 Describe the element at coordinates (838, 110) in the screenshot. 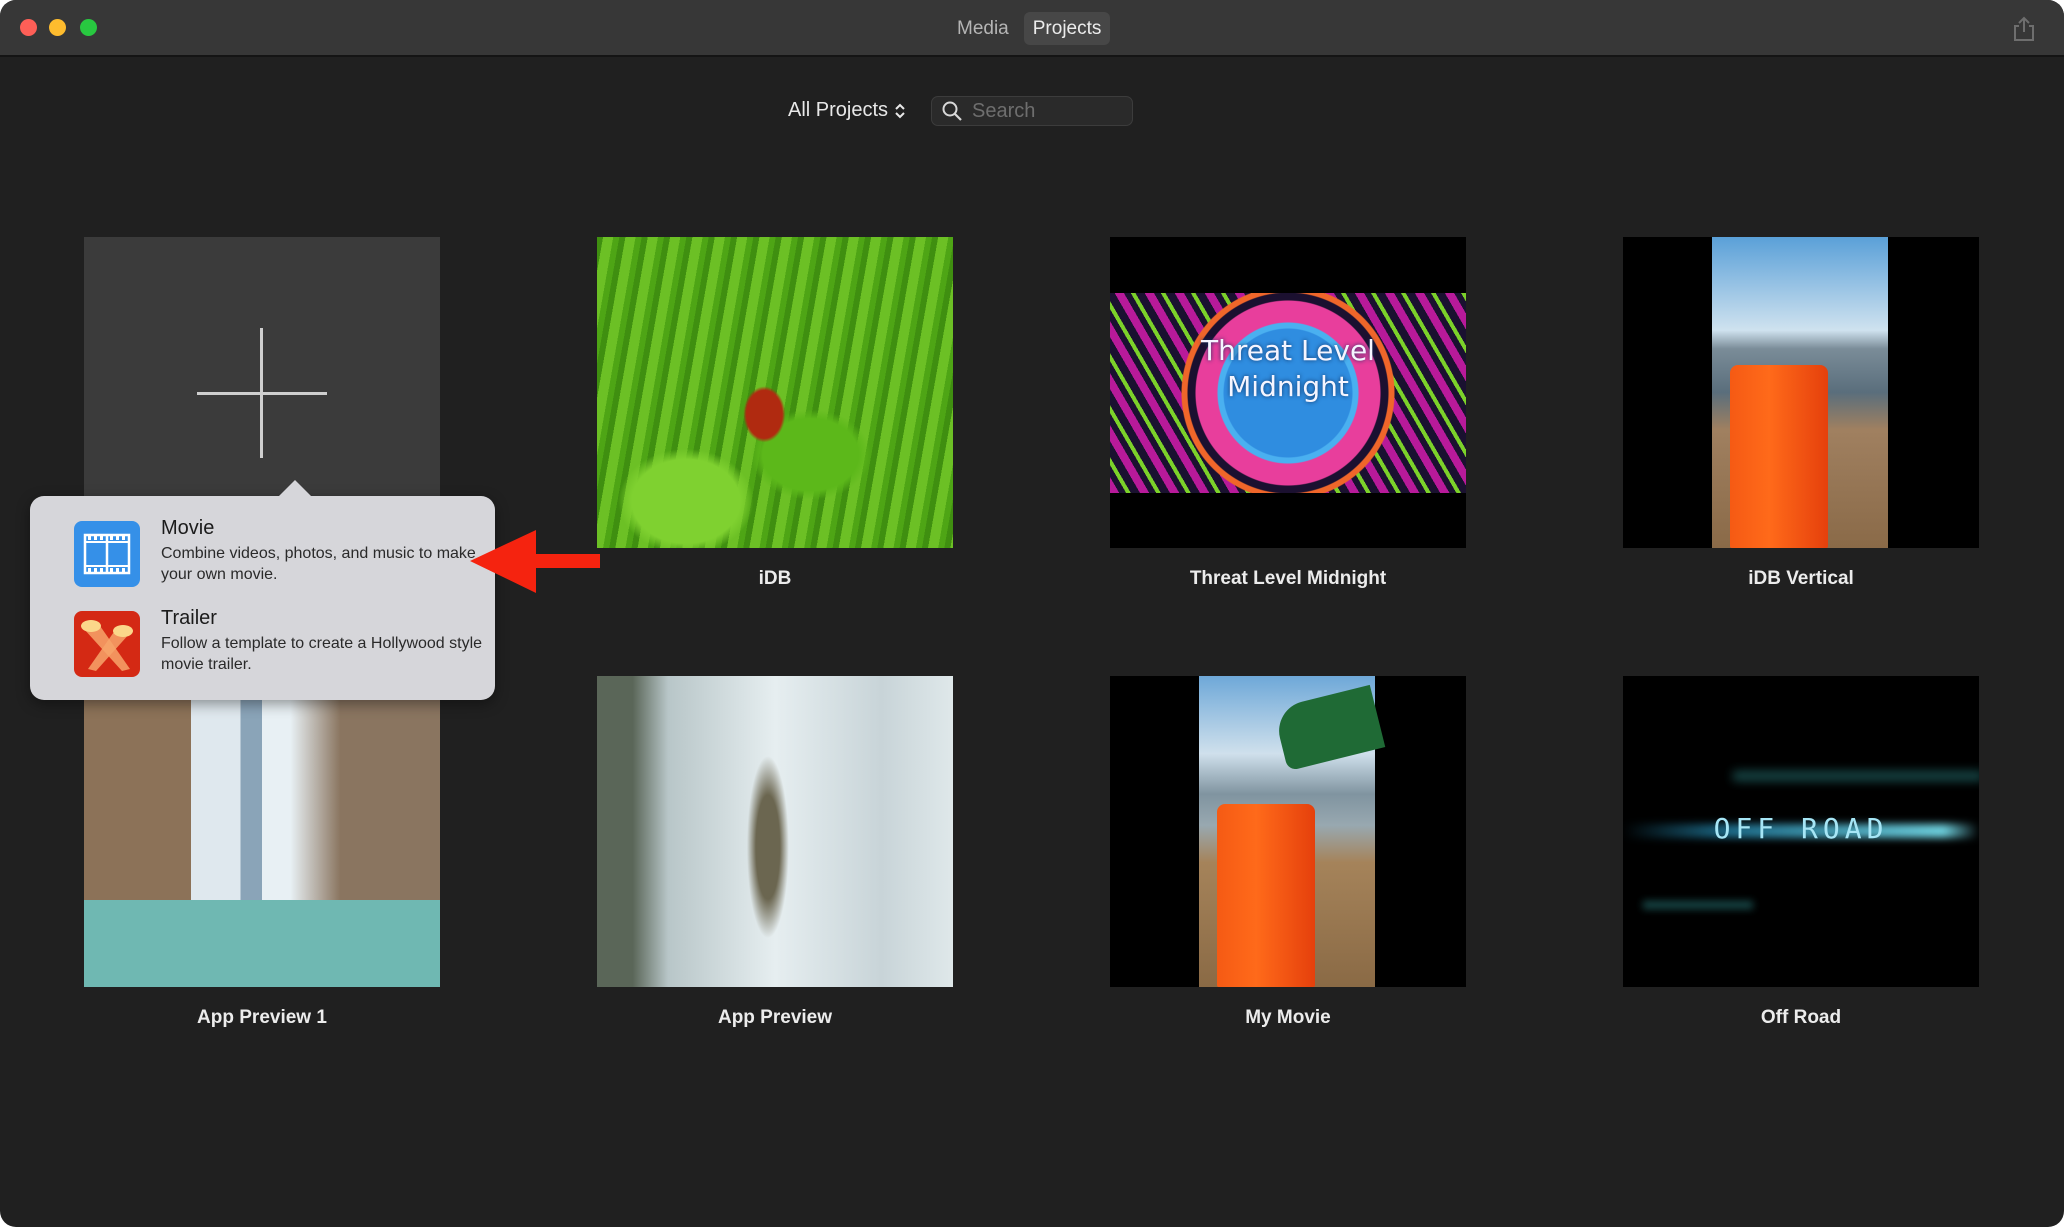

I see `all-projects-label: All Projects` at that location.